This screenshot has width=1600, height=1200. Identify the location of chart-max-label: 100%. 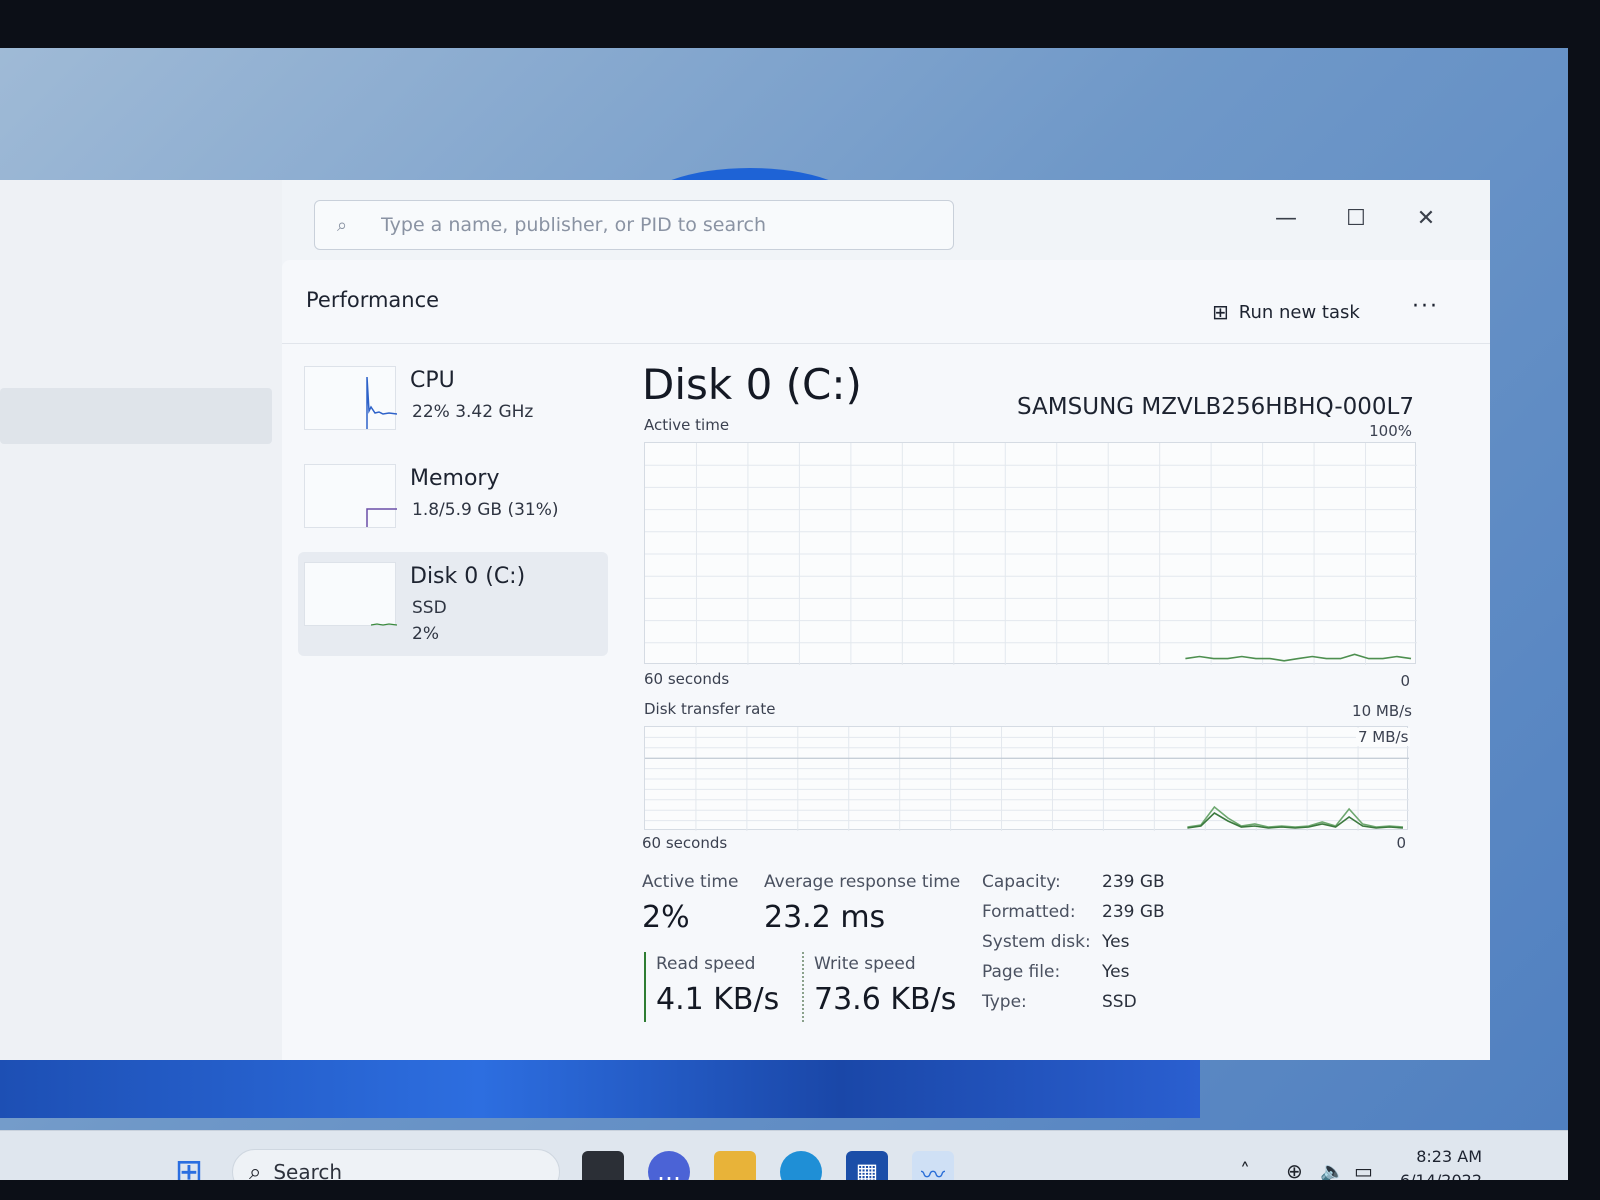
(1390, 431).